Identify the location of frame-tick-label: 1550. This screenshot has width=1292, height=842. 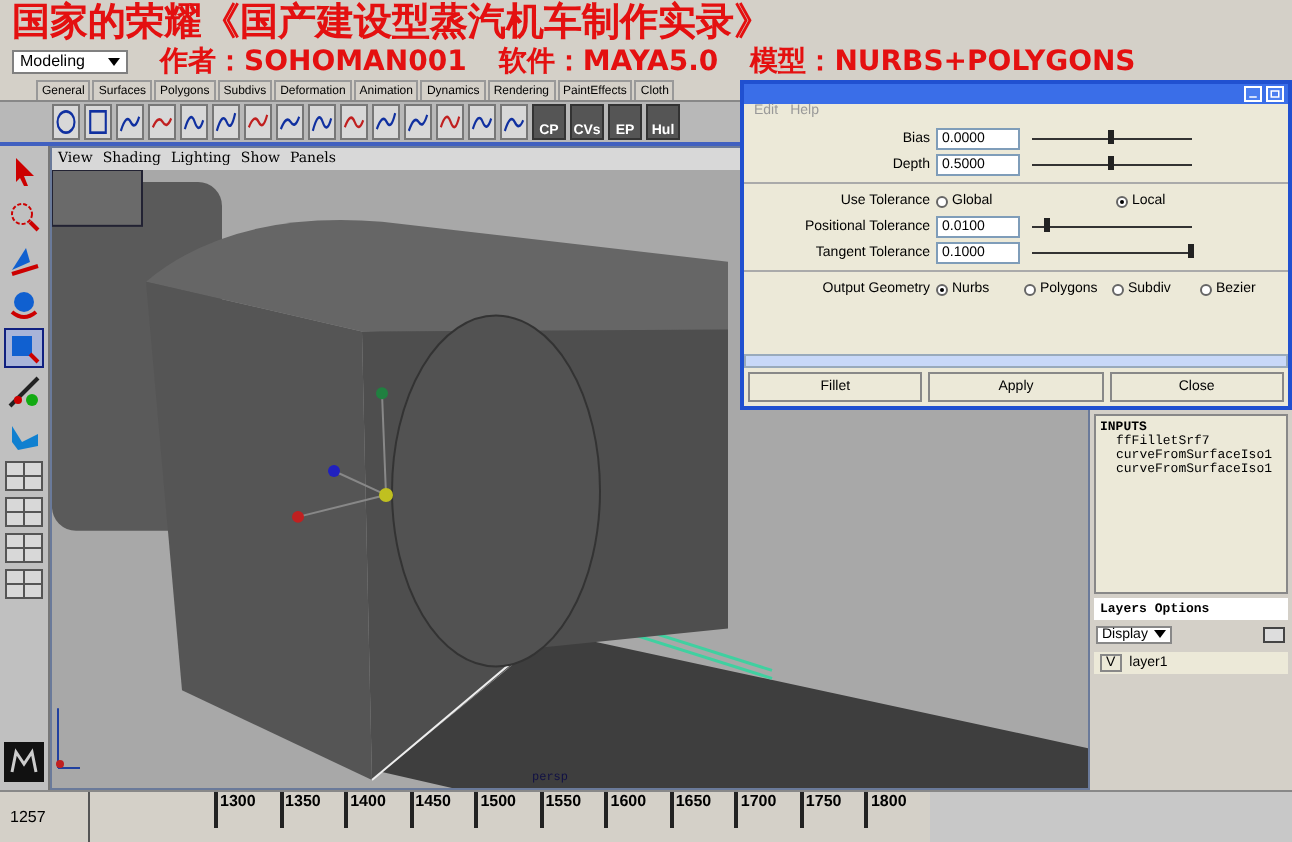
(572, 810).